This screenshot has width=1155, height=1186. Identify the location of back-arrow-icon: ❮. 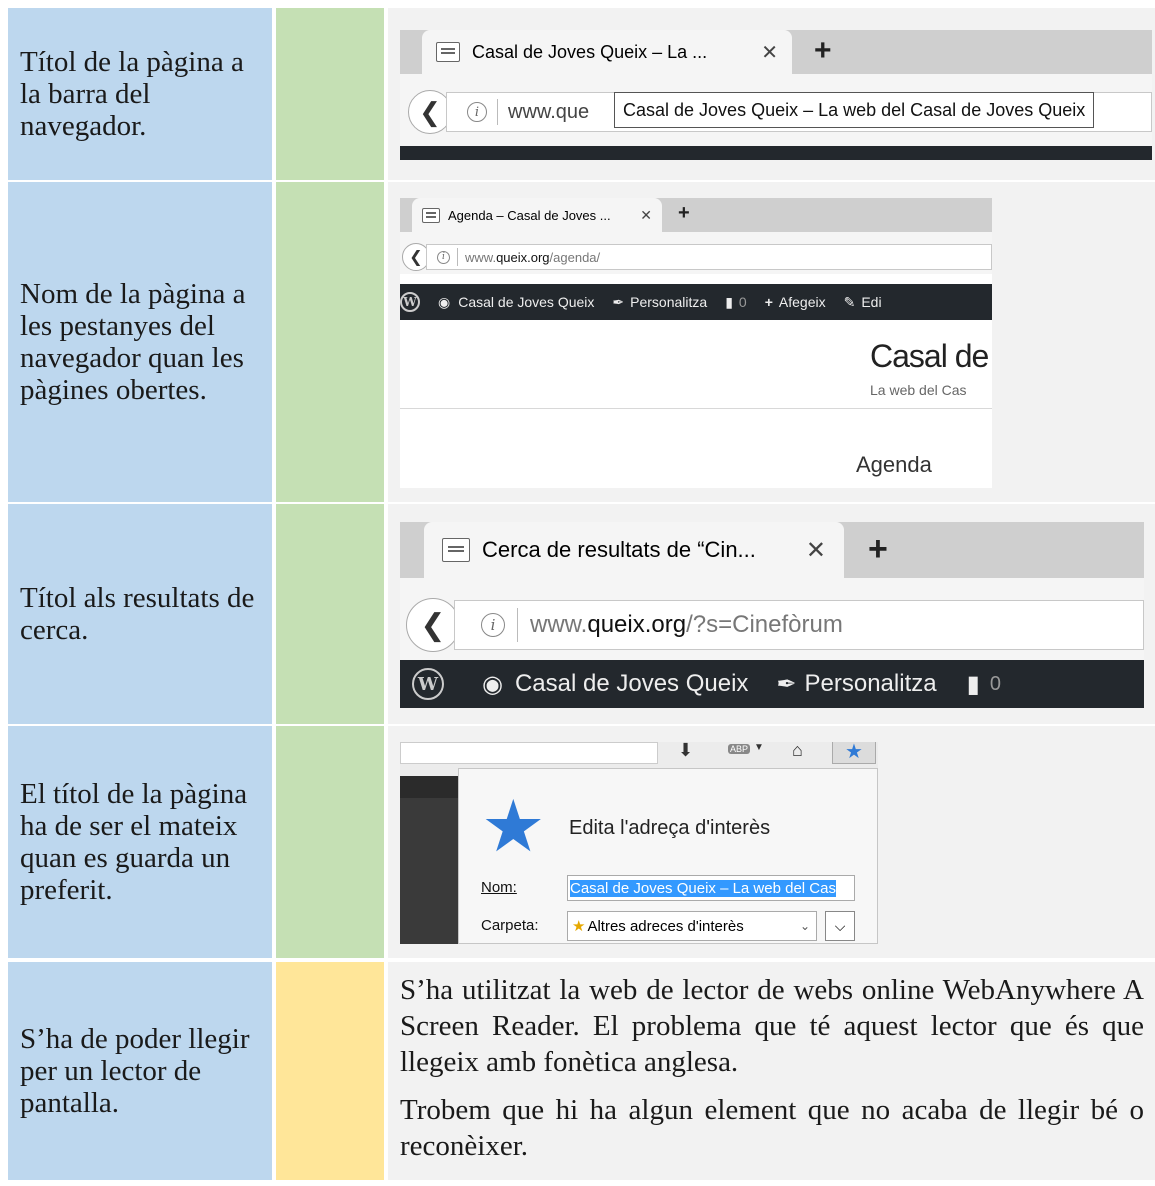
(433, 625).